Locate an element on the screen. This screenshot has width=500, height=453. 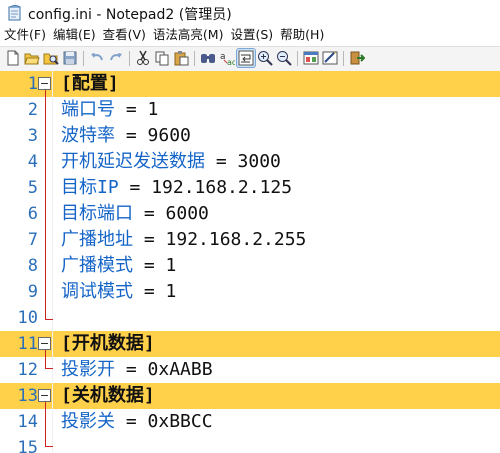
copy-icon is located at coordinates (162, 58).